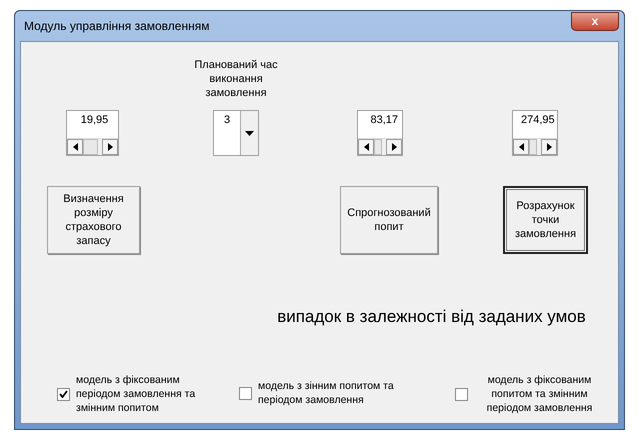 This screenshot has width=637, height=435. I want to click on checkbox-label: модель з зінним попитом та періодом замовлення, so click(326, 393).